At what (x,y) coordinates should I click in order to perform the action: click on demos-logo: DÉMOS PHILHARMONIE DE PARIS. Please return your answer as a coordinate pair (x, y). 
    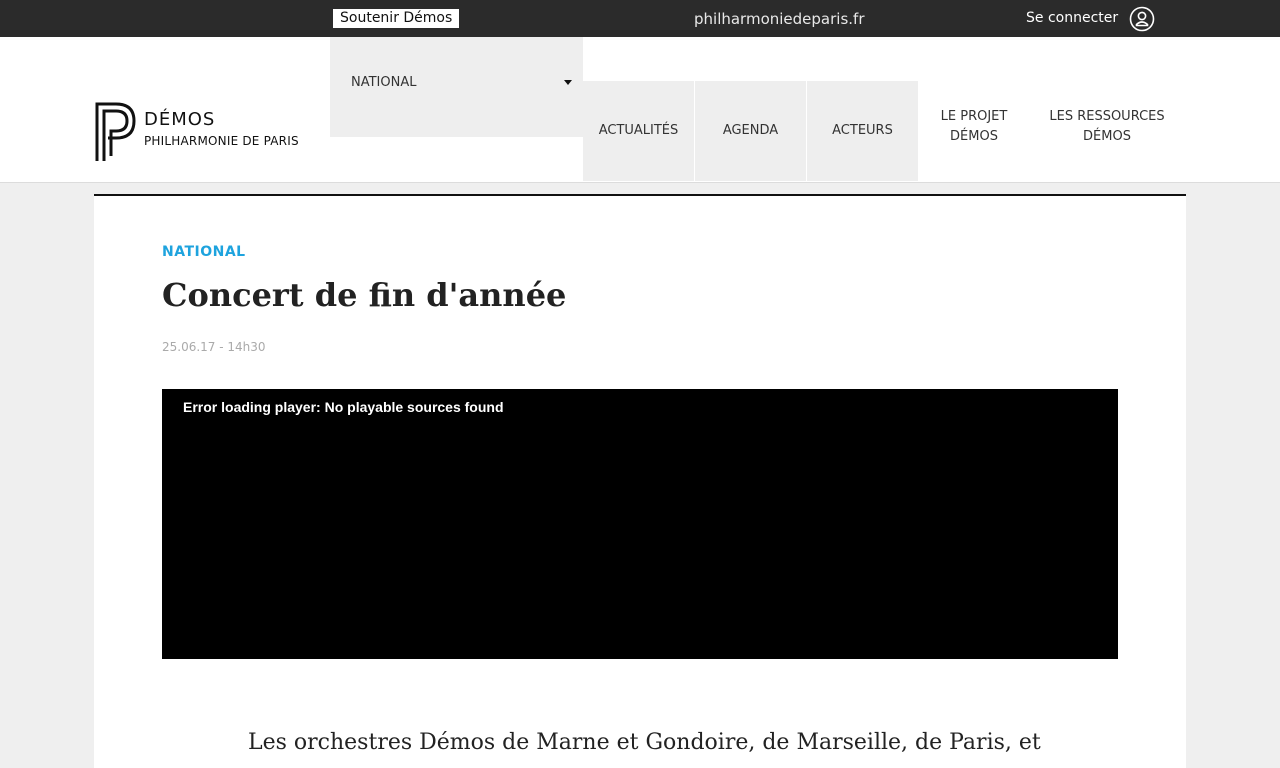
    Looking at the image, I should click on (196, 132).